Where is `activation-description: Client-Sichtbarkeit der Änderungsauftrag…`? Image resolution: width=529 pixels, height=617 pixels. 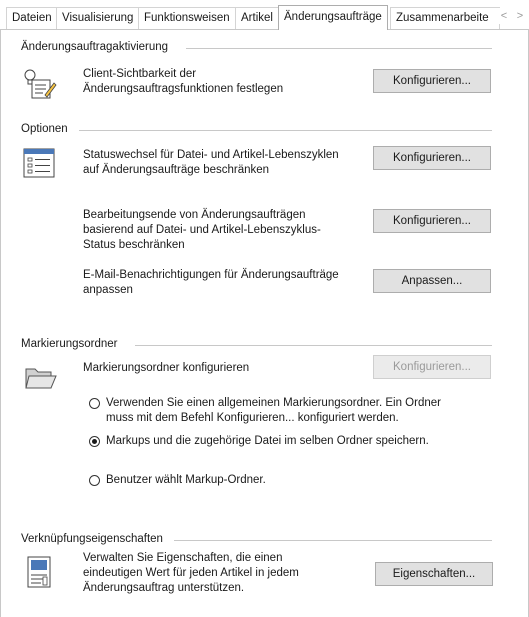 activation-description: Client-Sichtbarkeit der Änderungsauftrag… is located at coordinates (183, 81).